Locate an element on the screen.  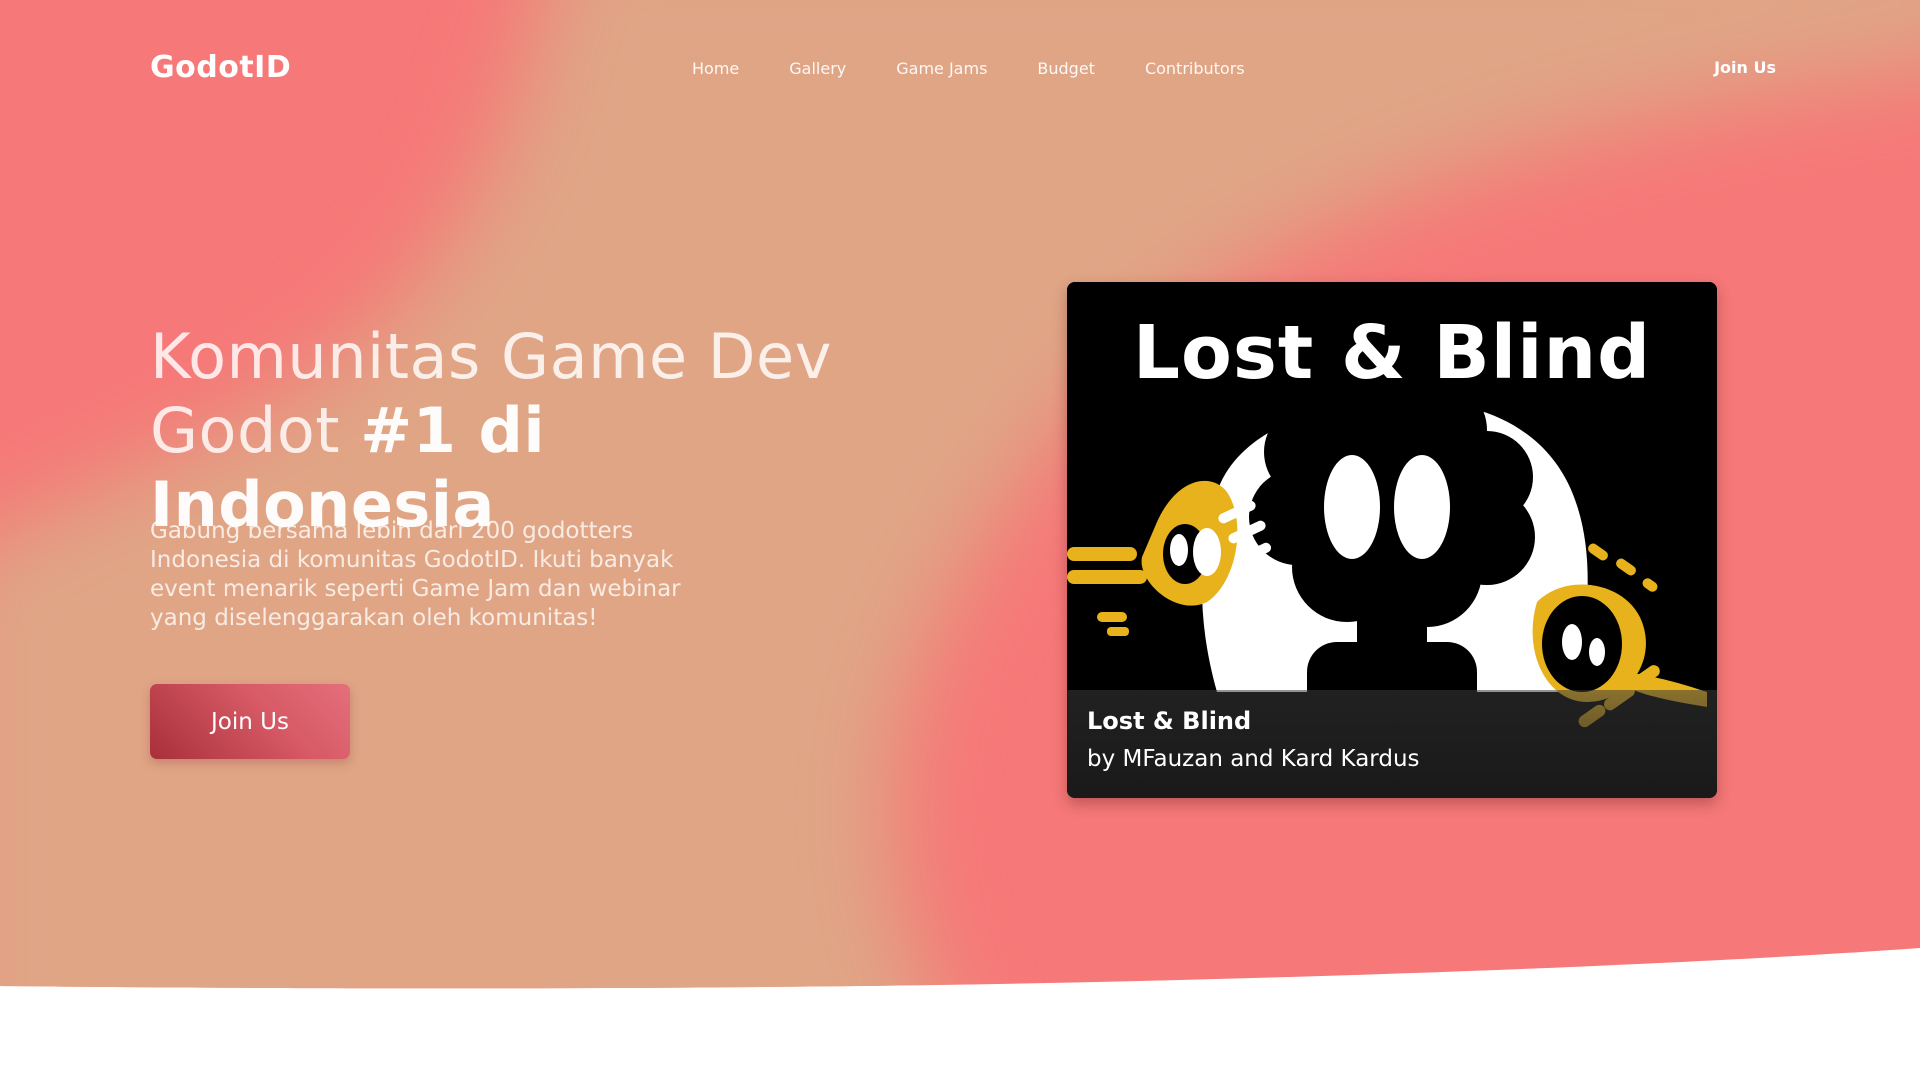
nav-link-contributors: Contributors is located at coordinates (1195, 68).